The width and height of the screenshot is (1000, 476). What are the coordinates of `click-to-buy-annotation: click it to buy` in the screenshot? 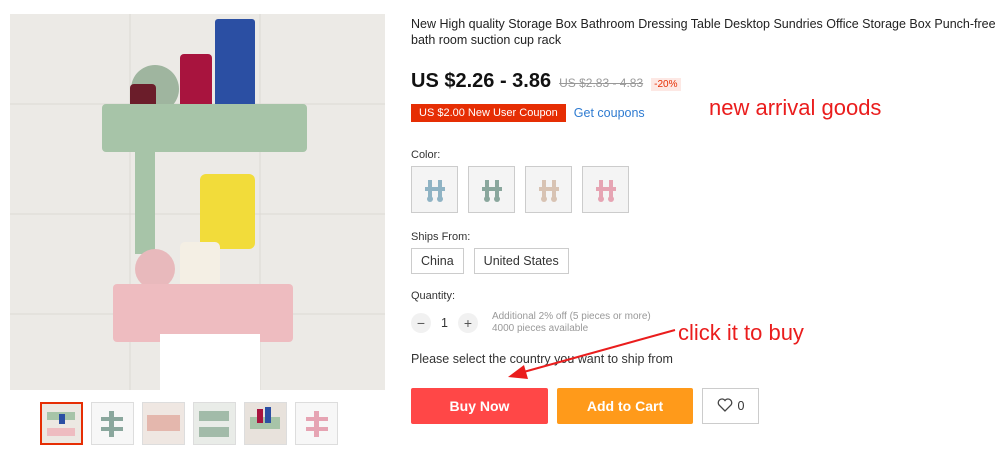 It's located at (741, 332).